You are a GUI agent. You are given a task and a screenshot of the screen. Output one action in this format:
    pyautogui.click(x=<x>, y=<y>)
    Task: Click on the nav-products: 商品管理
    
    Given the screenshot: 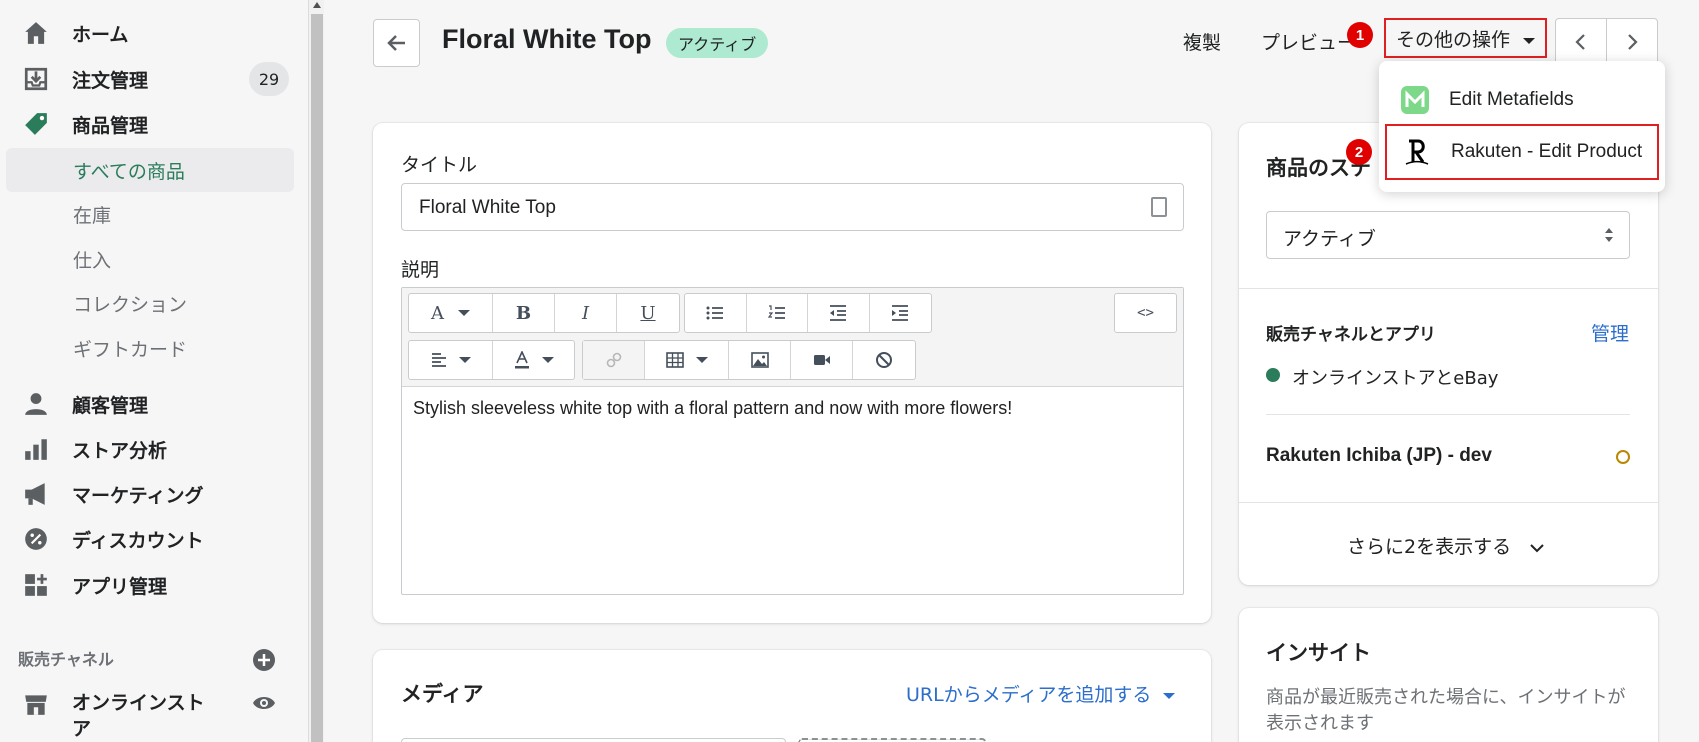 What is the action you would take?
    pyautogui.click(x=150, y=124)
    